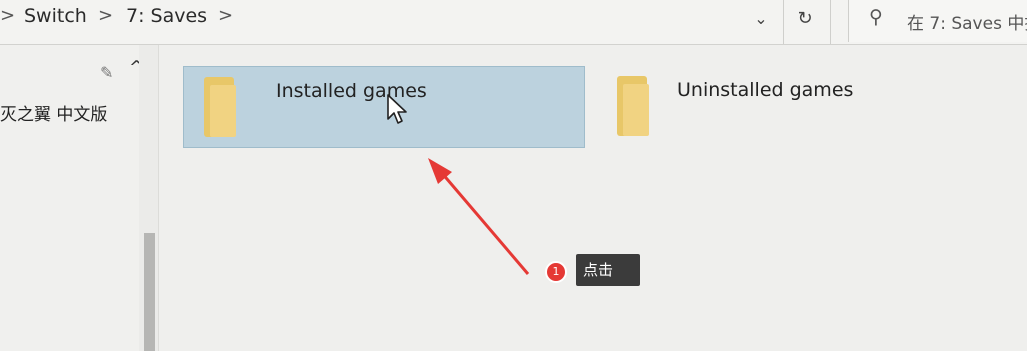 The width and height of the screenshot is (1027, 351). Describe the element at coordinates (397, 109) in the screenshot. I see `mouse-cursor-icon` at that location.